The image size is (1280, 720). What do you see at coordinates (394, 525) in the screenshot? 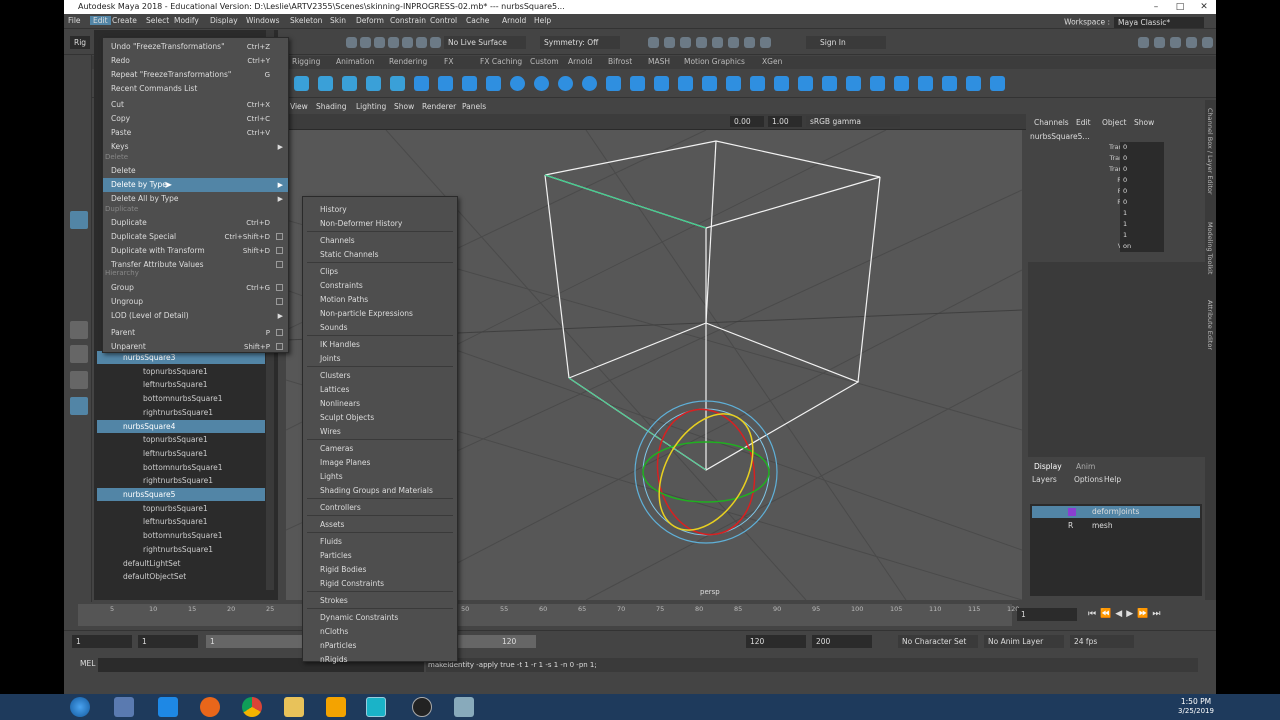
I see `submenu-item: Assets` at bounding box center [394, 525].